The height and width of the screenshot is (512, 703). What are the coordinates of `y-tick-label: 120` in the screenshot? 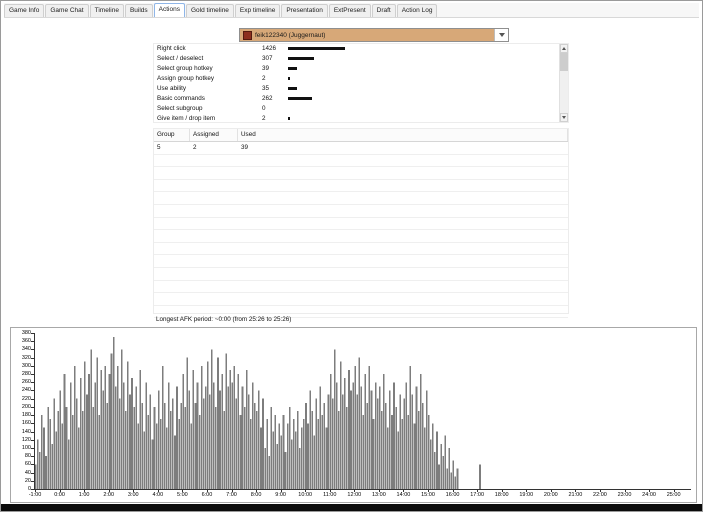 It's located at (26, 439).